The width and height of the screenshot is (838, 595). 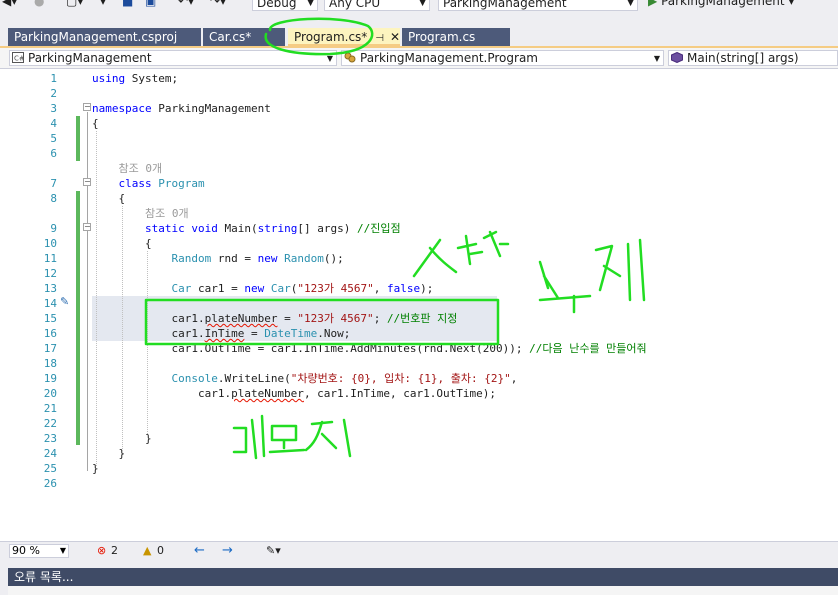 I want to click on new-item-icon: ▢▾, so click(x=74, y=6).